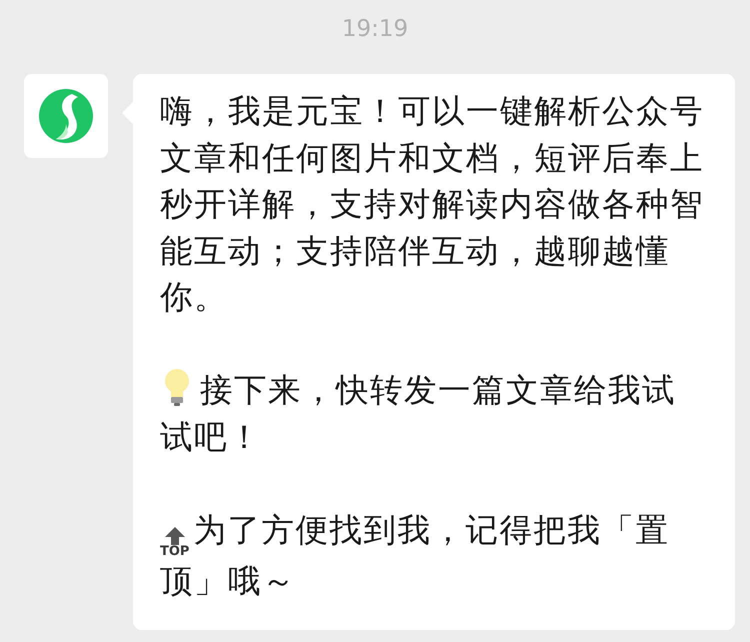 The image size is (750, 642). I want to click on timestamp: 19:19, so click(375, 29).